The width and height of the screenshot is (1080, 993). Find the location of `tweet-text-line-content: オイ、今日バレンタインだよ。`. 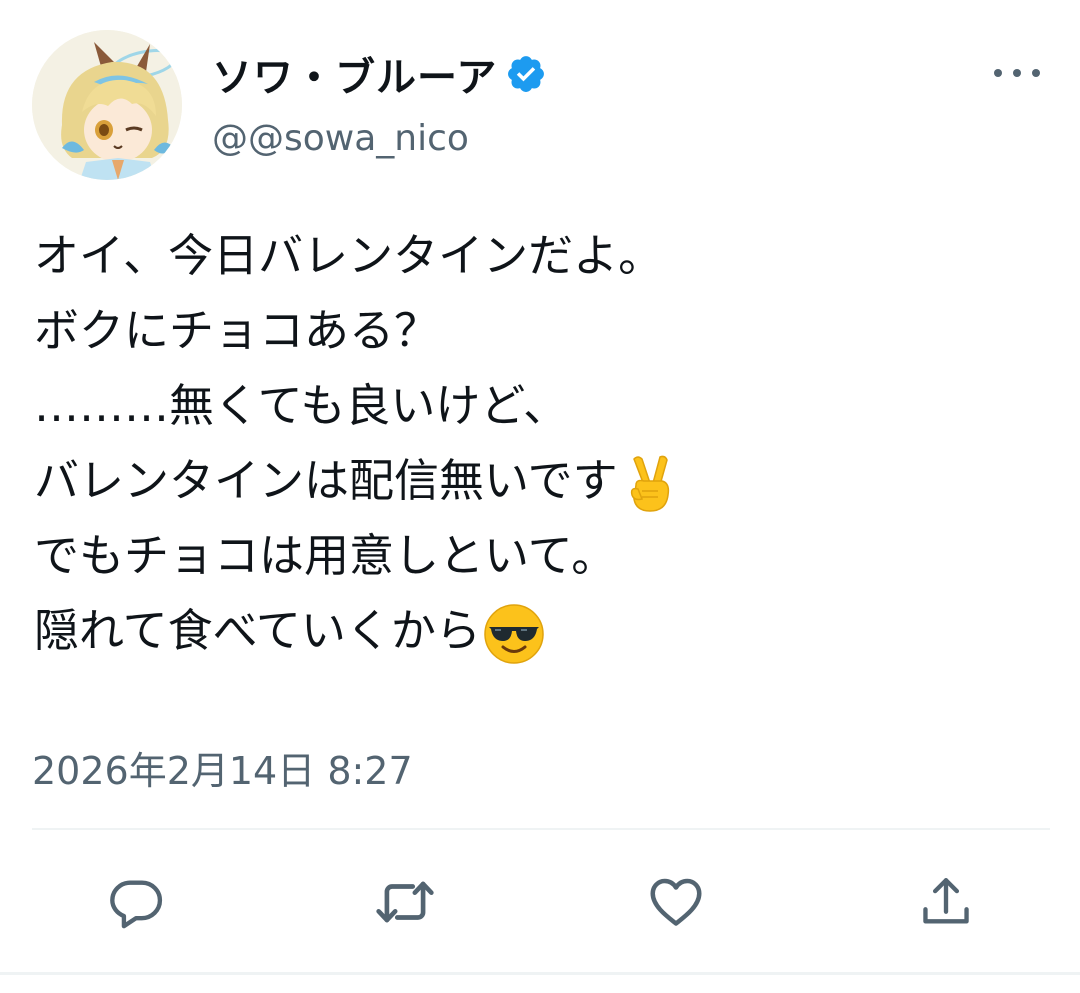

tweet-text-line-content: オイ、今日バレンタインだよ。 is located at coordinates (349, 255).